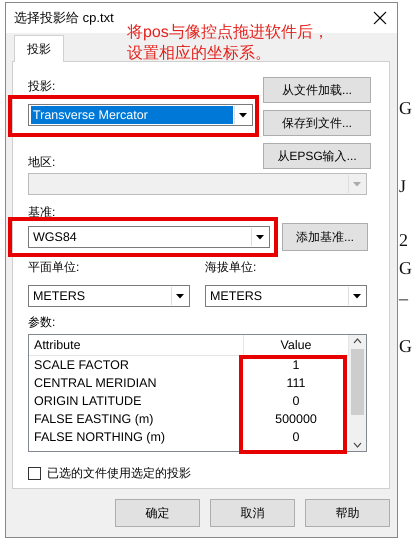 The height and width of the screenshot is (540, 412). Describe the element at coordinates (39, 48) in the screenshot. I see `tab: 投影` at that location.